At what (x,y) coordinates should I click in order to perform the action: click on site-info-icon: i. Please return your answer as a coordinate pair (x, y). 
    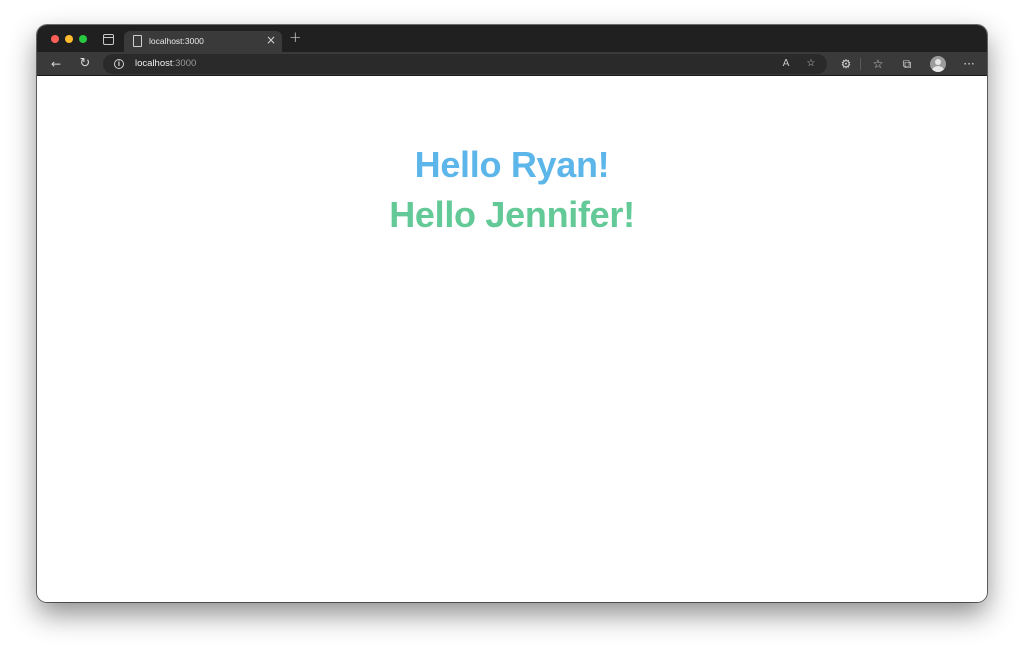
    Looking at the image, I should click on (119, 64).